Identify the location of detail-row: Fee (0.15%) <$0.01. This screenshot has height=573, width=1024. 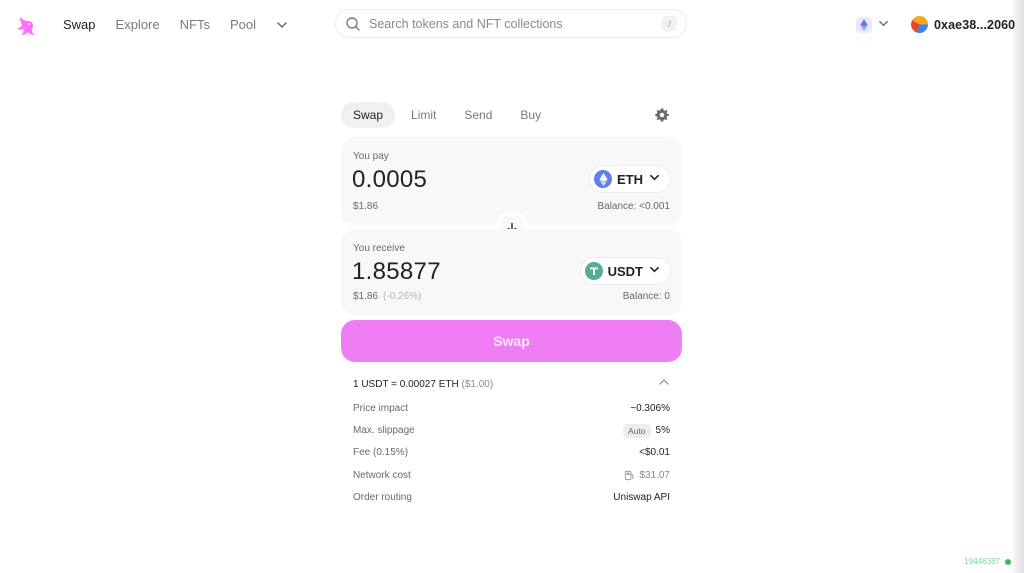
(511, 453).